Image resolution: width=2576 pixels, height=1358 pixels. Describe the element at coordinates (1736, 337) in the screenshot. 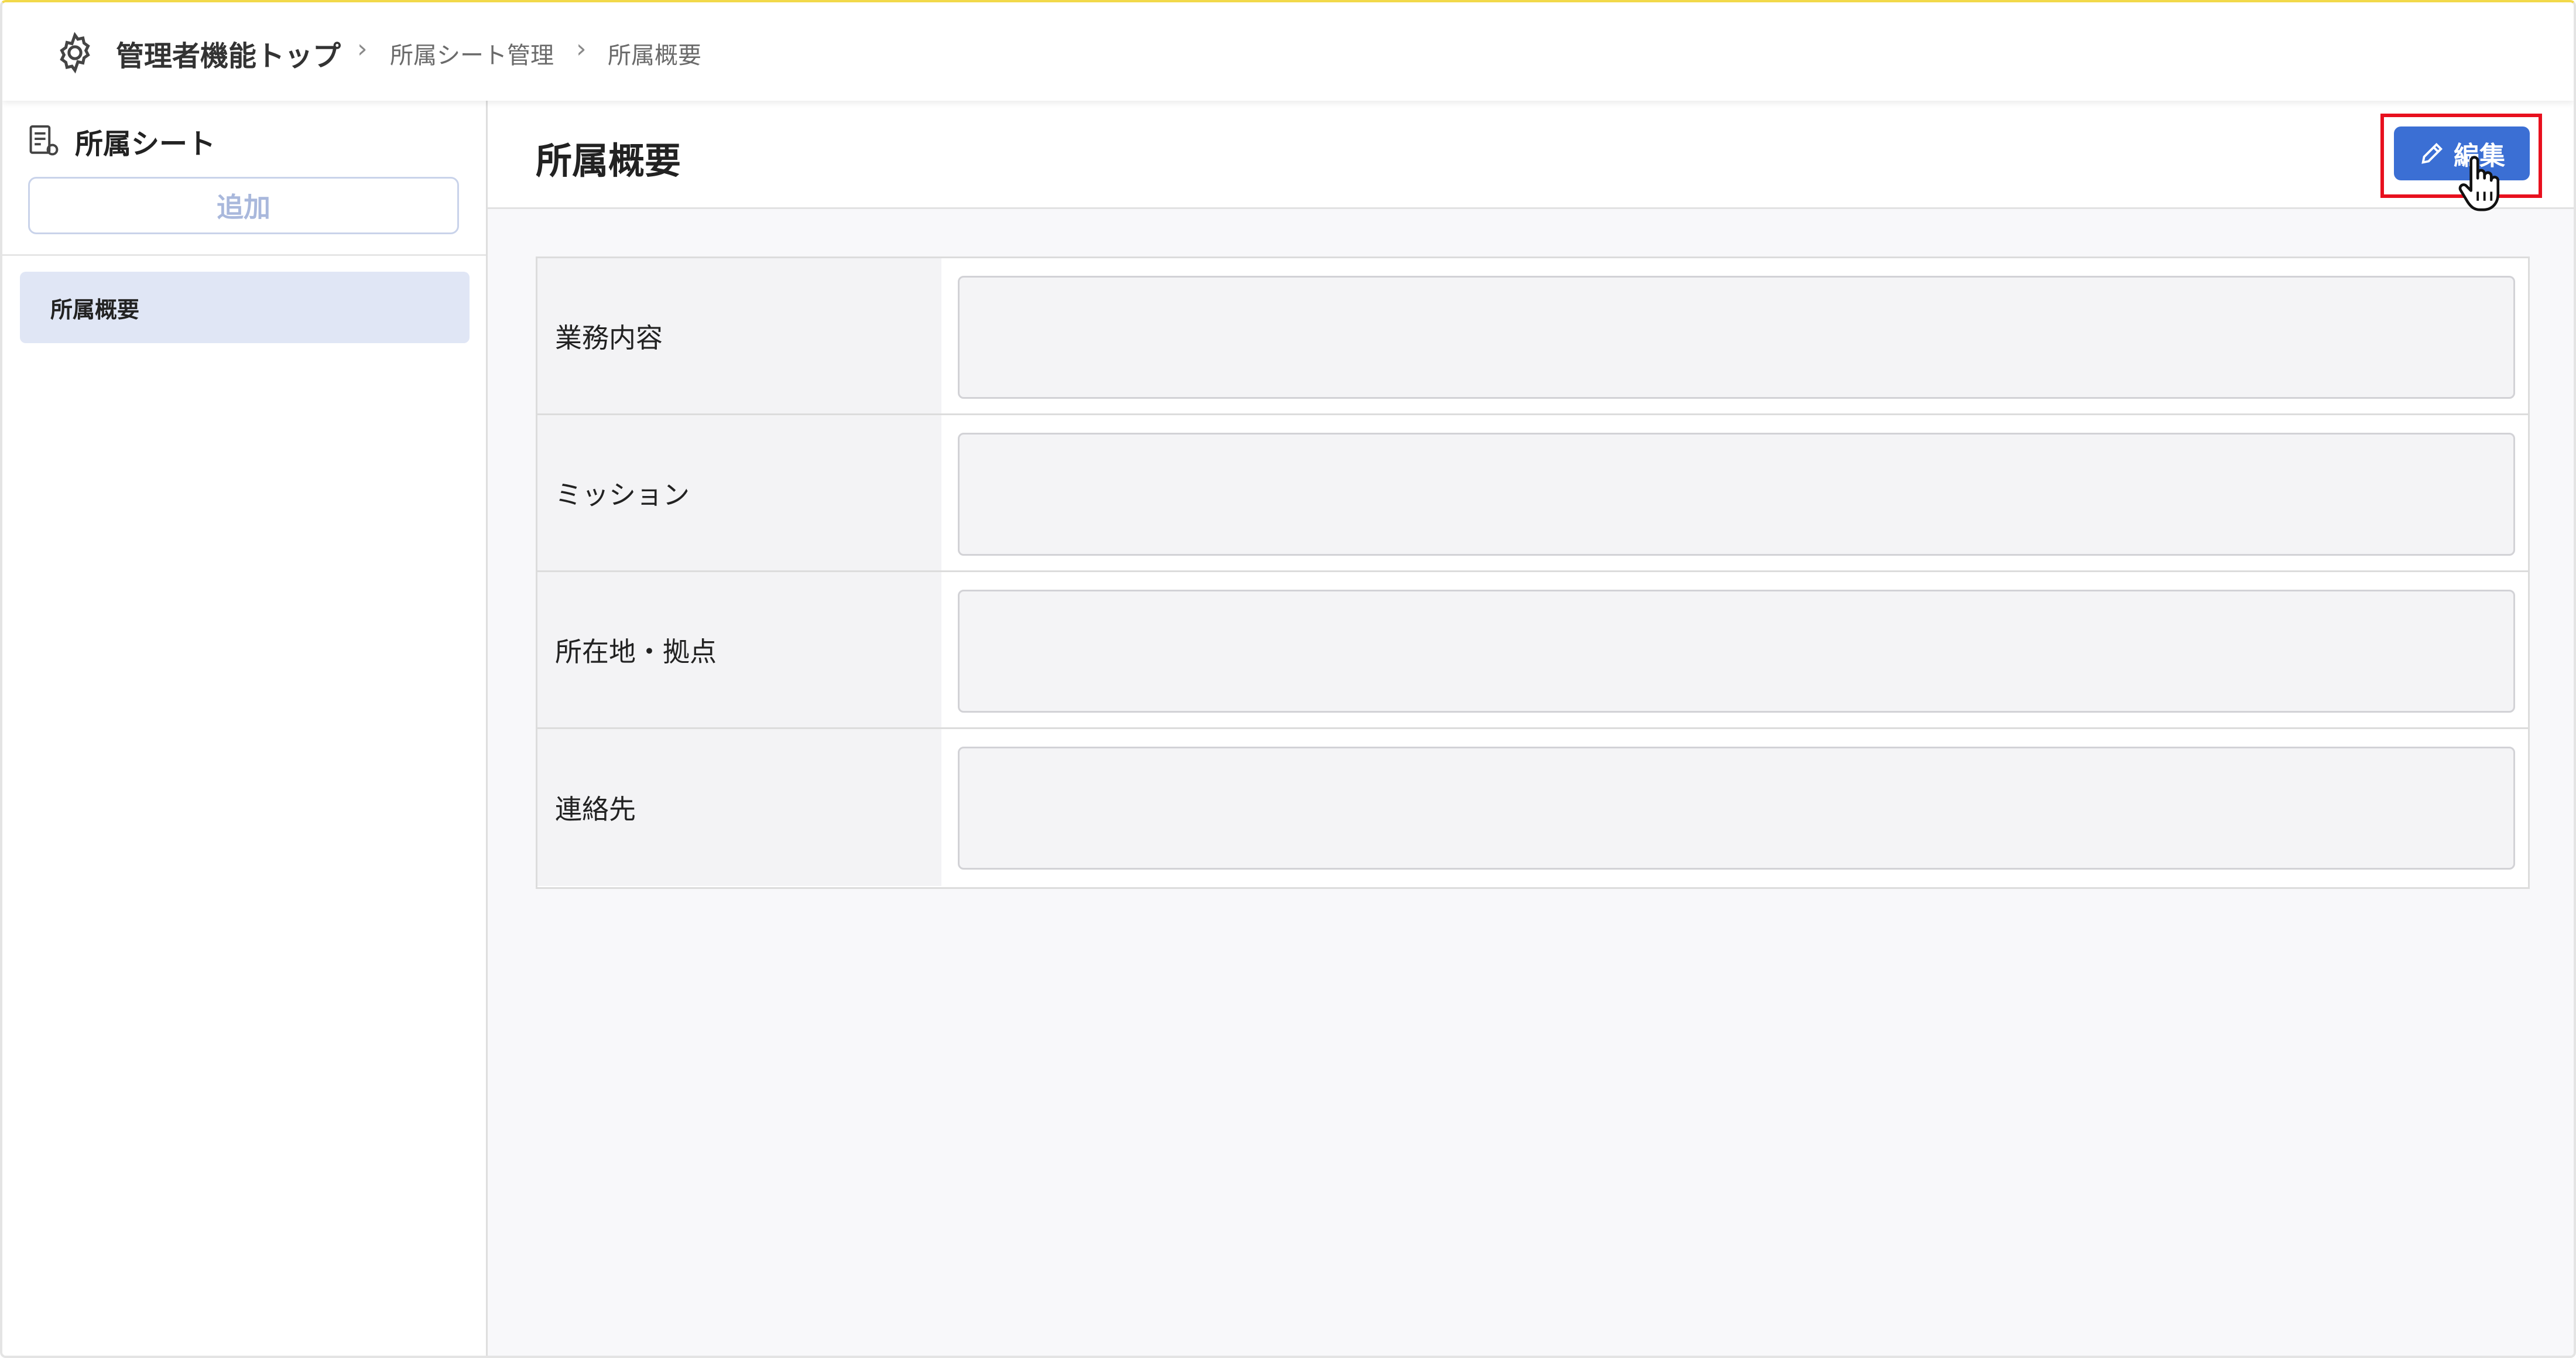

I see `business-content-field` at that location.